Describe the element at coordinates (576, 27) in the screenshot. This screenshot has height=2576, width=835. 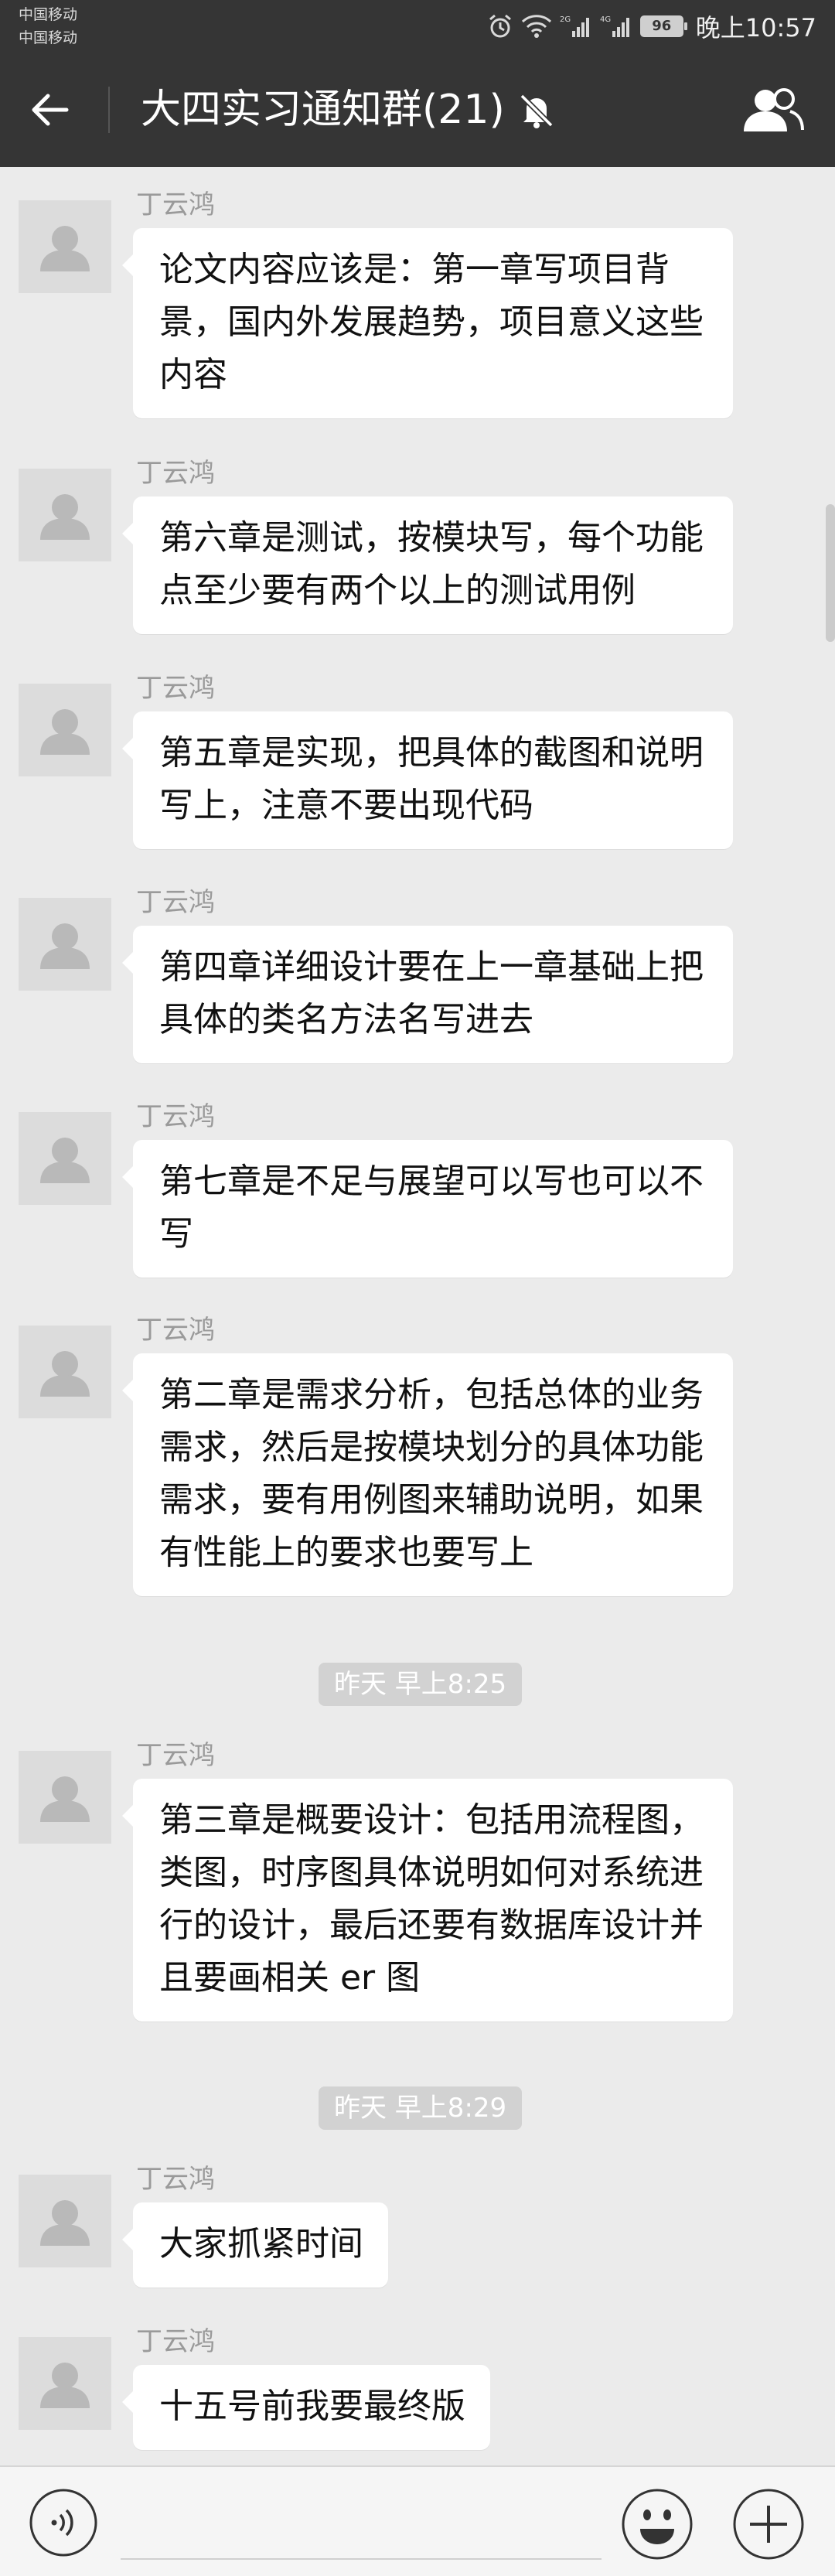
I see `signal-2g-icon: 2G` at that location.